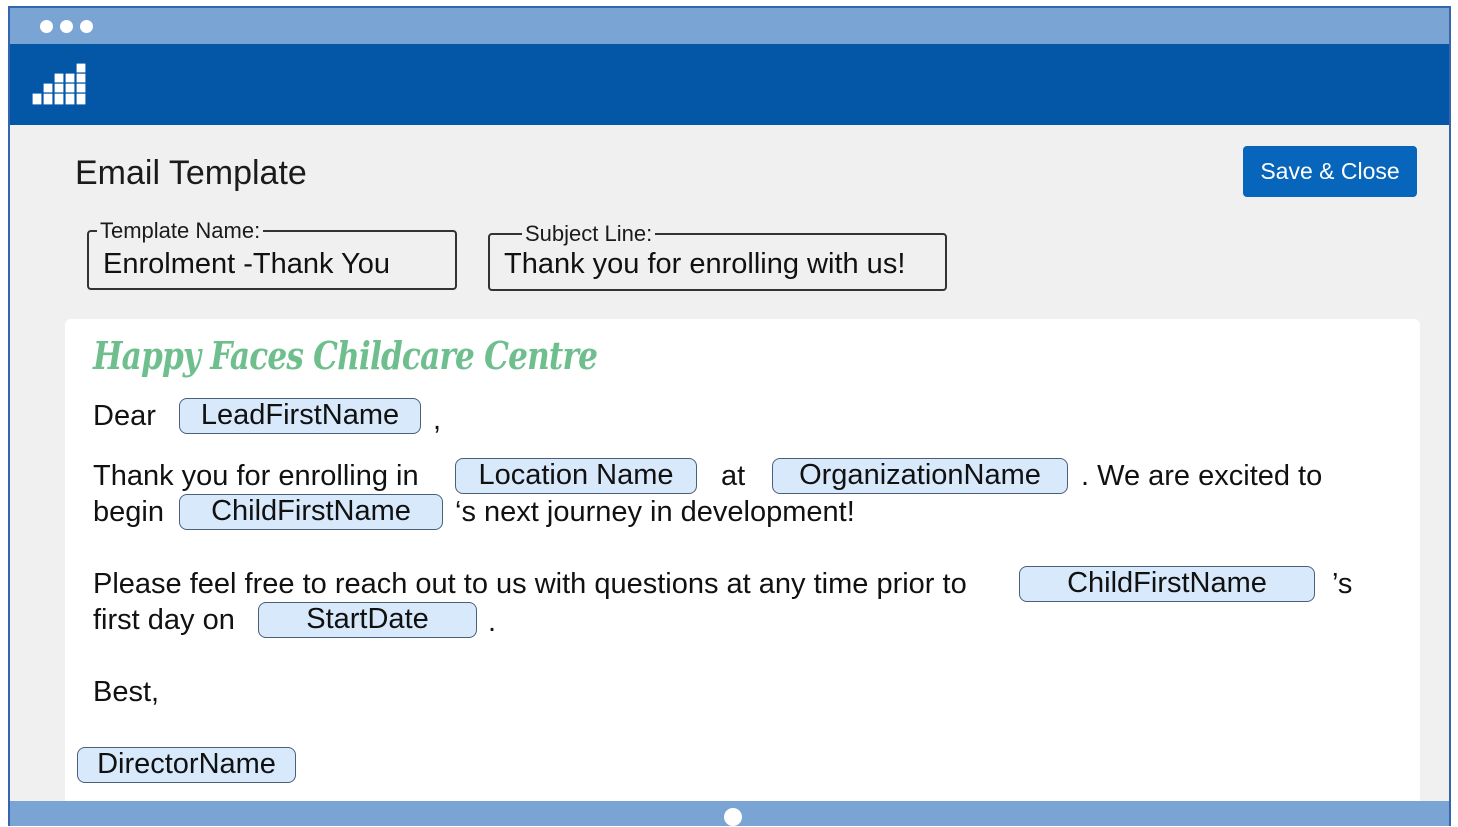 This screenshot has width=1458, height=827. I want to click on comma-text: ,, so click(437, 420).